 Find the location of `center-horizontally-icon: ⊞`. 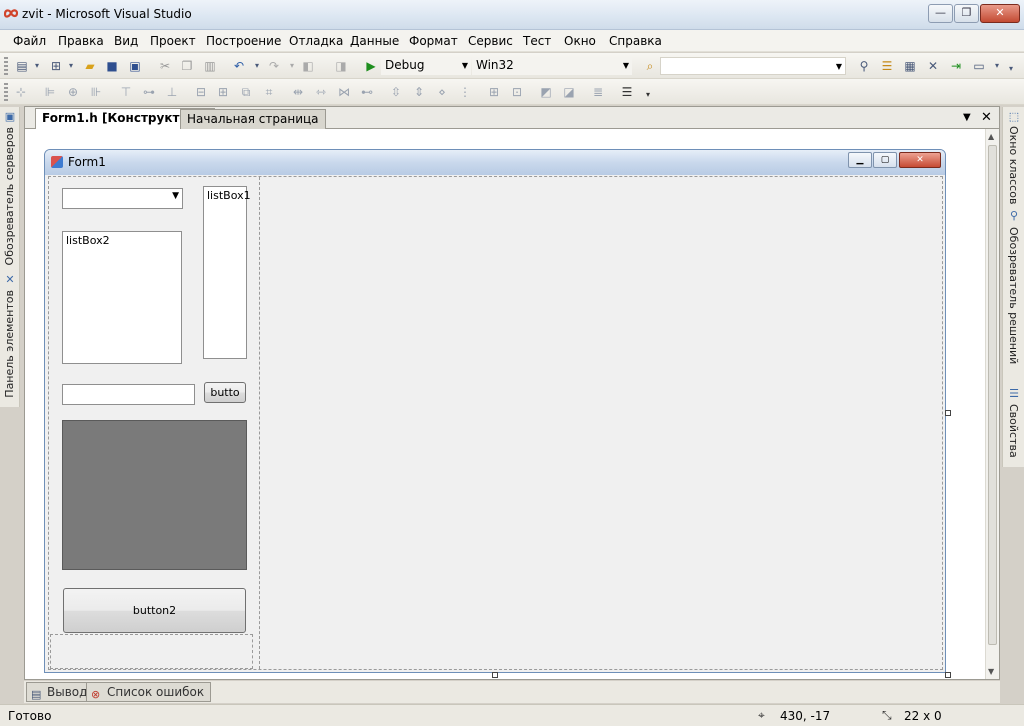

center-horizontally-icon: ⊞ is located at coordinates (494, 92).